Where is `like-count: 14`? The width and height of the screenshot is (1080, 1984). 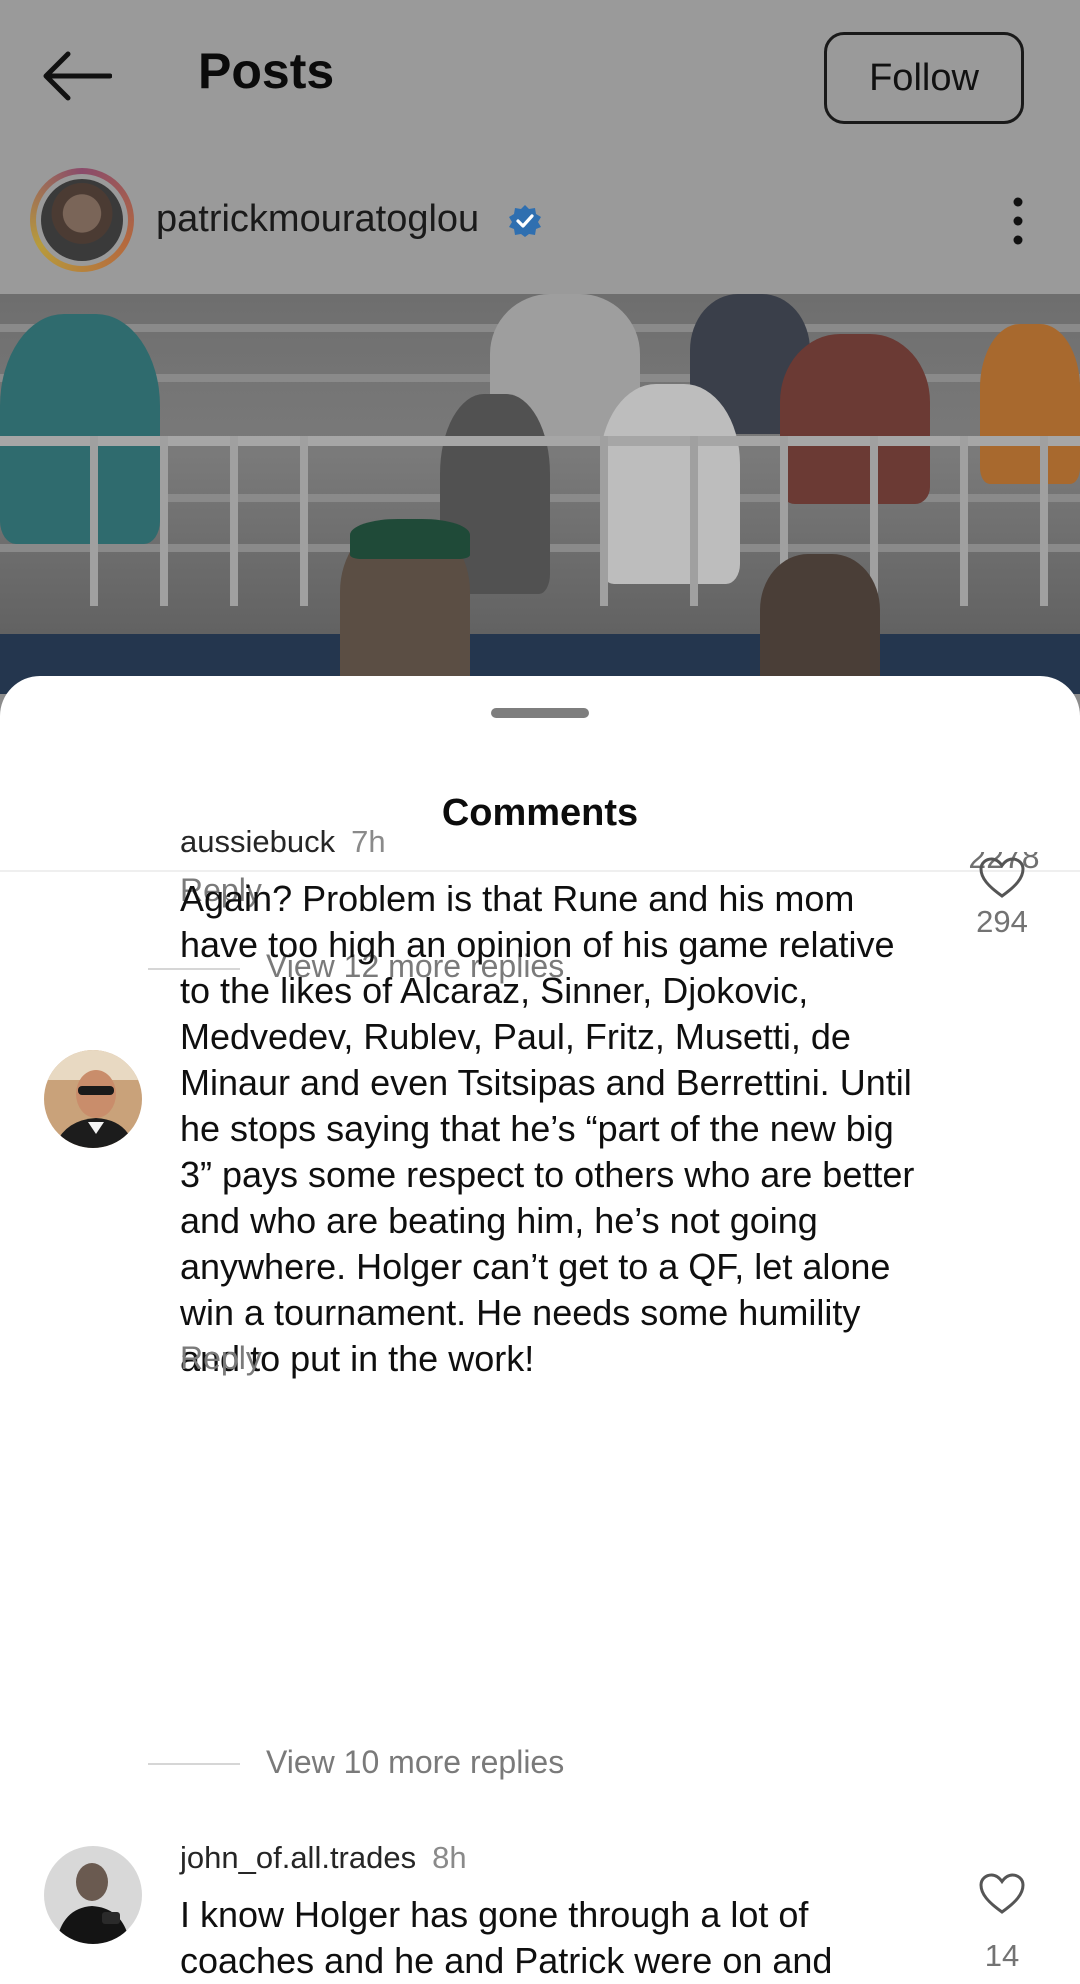
like-count: 14 is located at coordinates (1002, 1955).